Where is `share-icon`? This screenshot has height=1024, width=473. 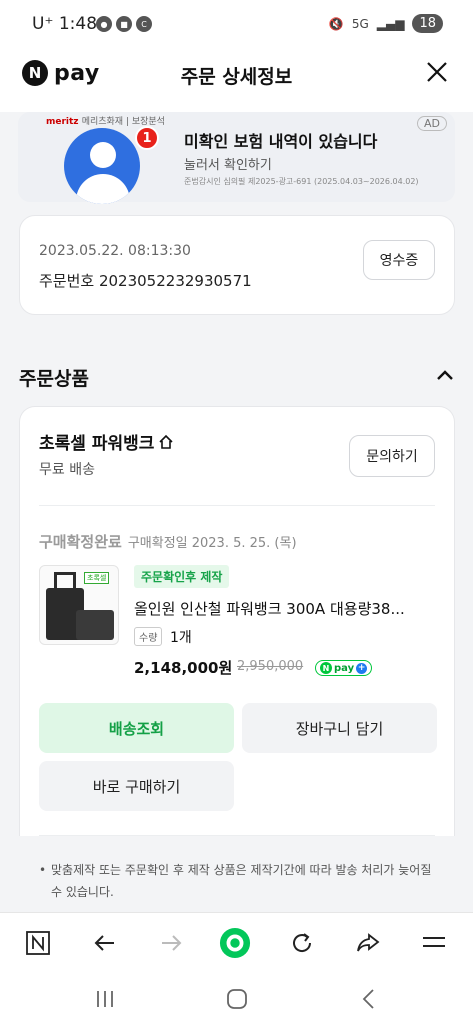
share-icon is located at coordinates (368, 943).